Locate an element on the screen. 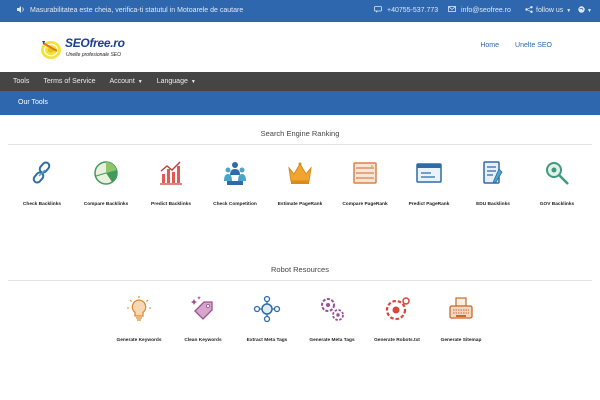 This screenshot has width=600, height=400. tool-clean-keywords: Clean Keywords is located at coordinates (203, 319).